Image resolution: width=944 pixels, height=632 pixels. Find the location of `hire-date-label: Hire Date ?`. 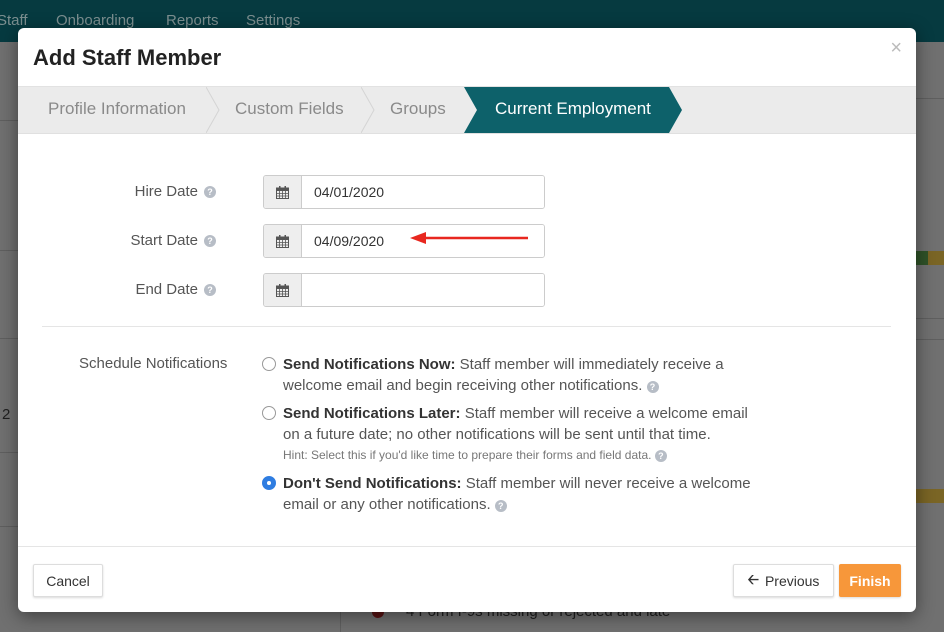

hire-date-label: Hire Date ? is located at coordinates (175, 191).